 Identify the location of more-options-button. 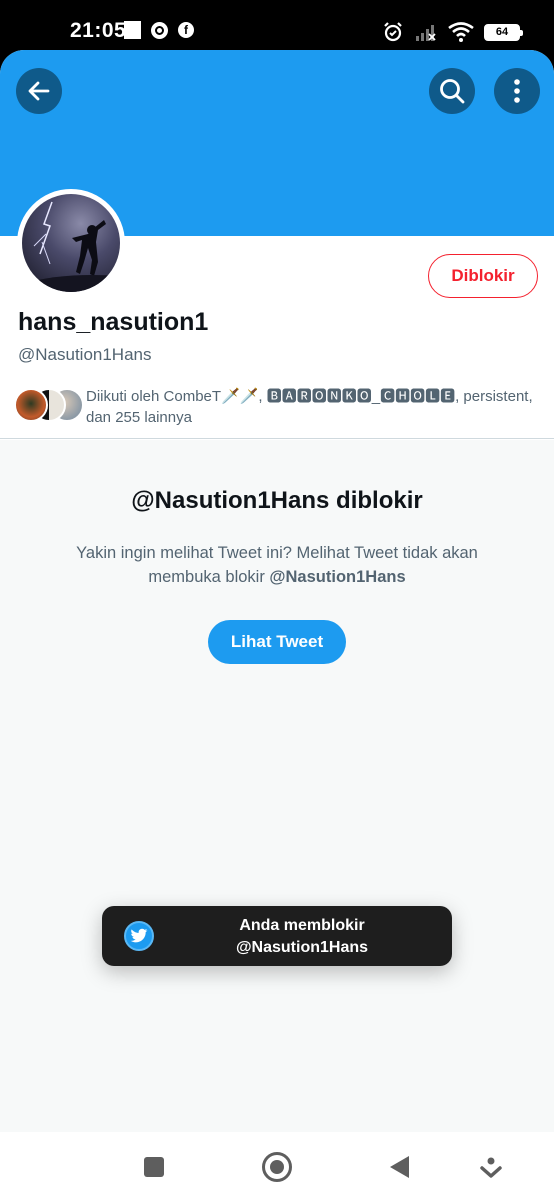
(517, 91).